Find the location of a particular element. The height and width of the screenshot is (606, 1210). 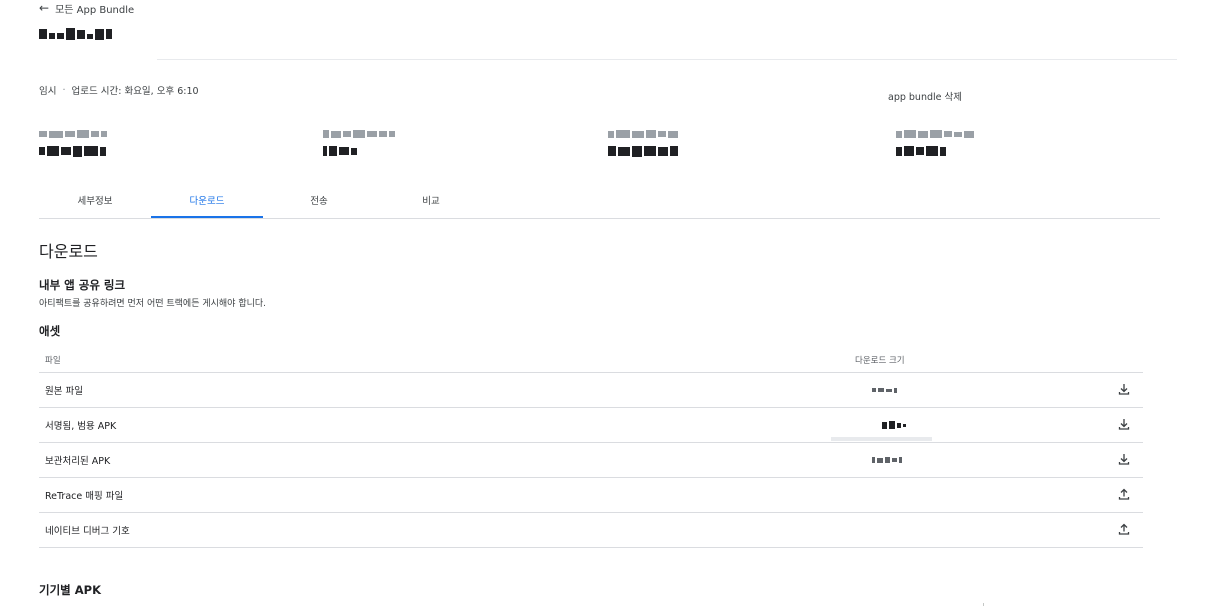

column-header-download-size: 다운로드 크기 is located at coordinates (880, 361).